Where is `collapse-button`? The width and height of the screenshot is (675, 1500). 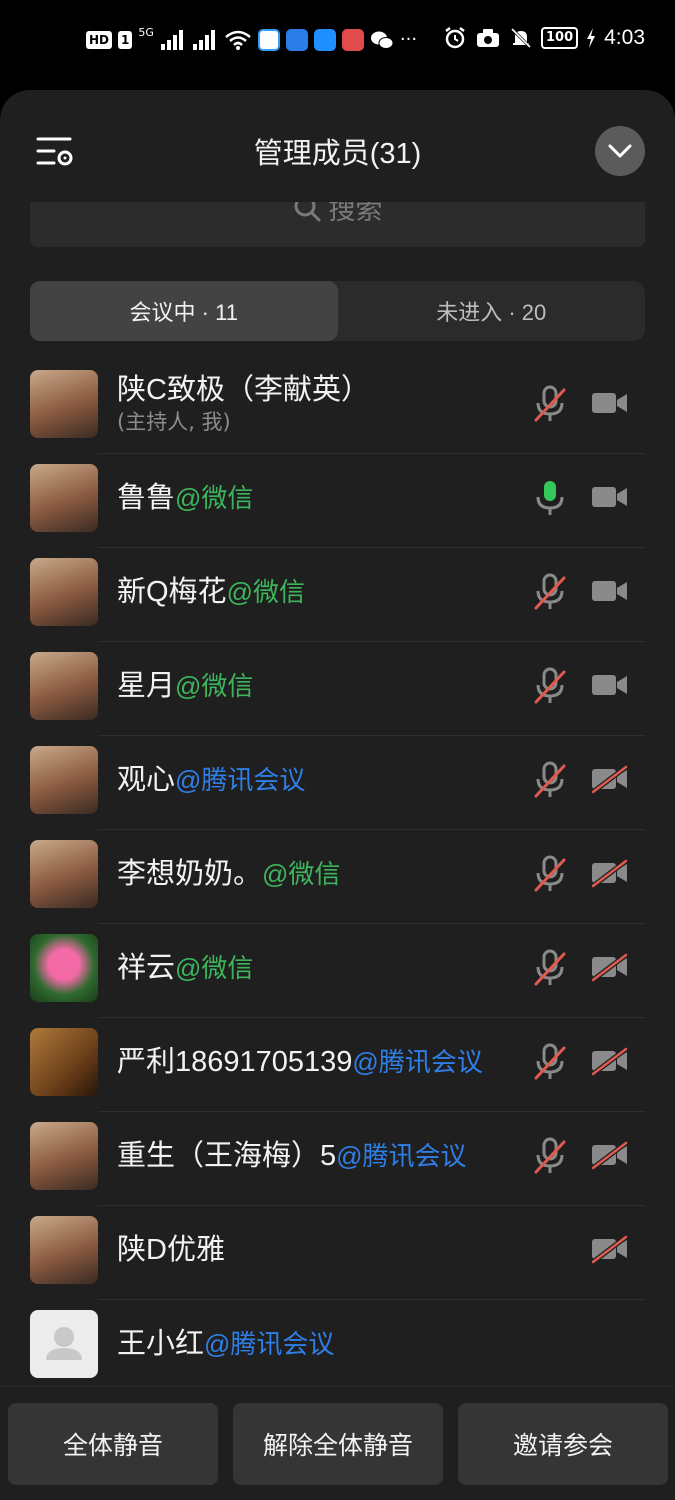 collapse-button is located at coordinates (620, 151).